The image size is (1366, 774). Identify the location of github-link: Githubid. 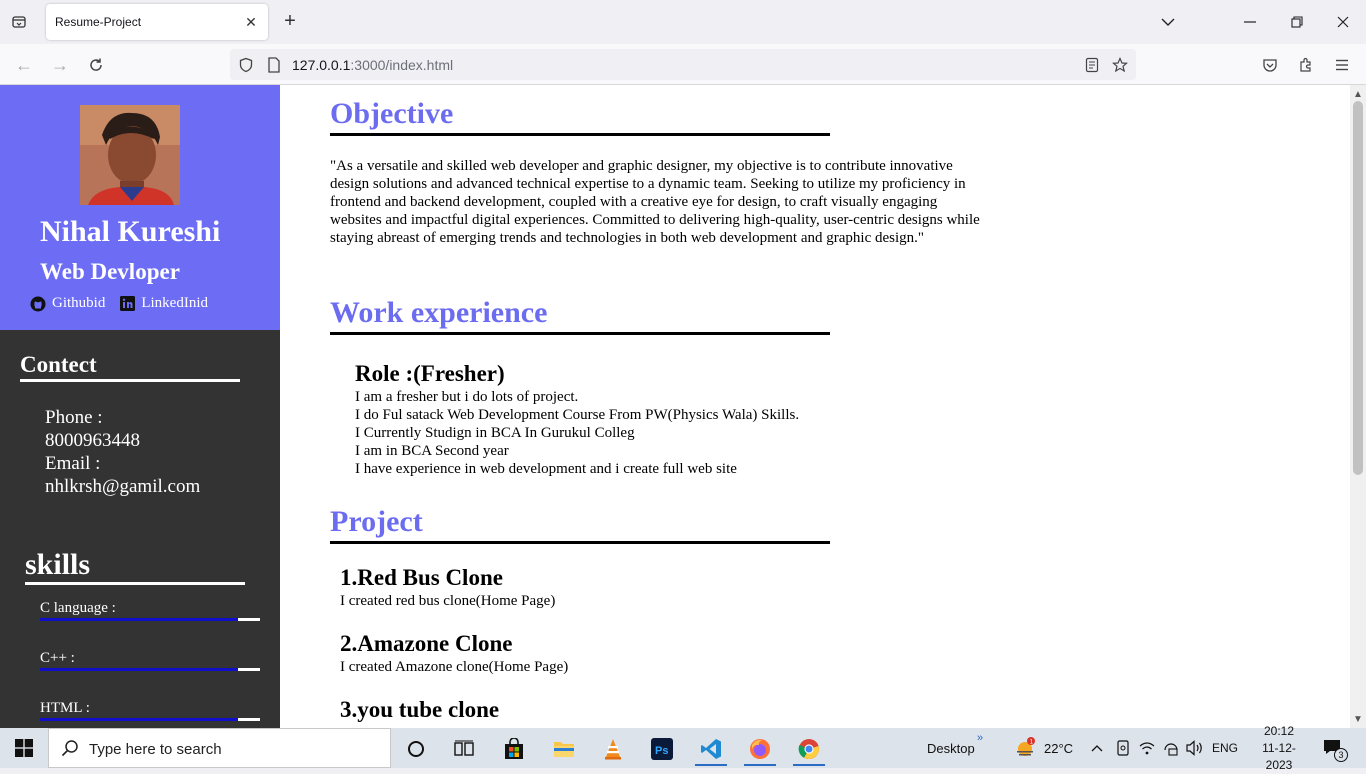
(67, 303).